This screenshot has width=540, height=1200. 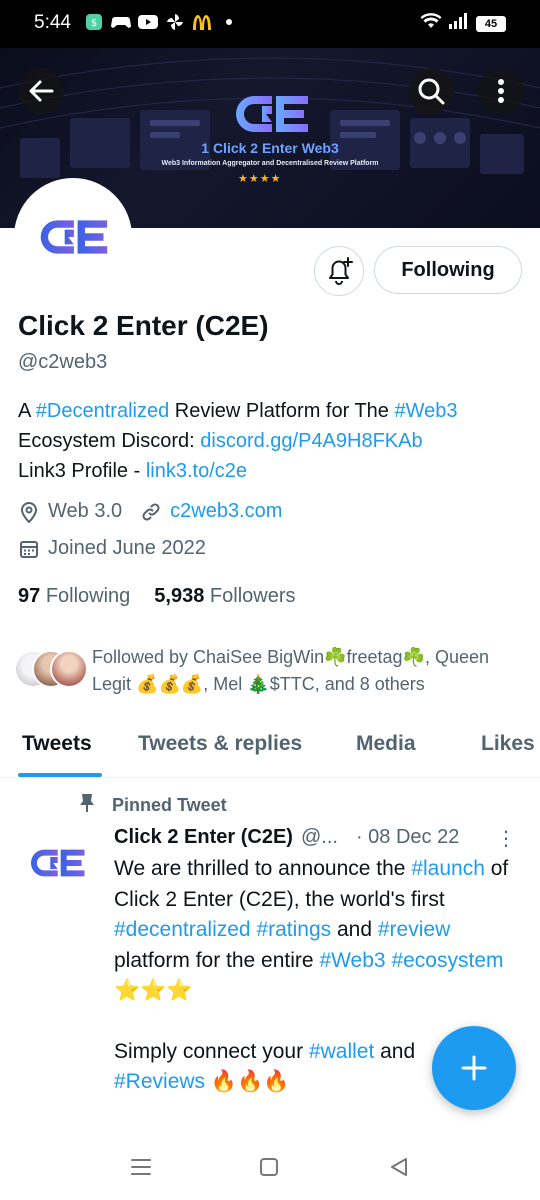 I want to click on location-pin-icon, so click(x=29, y=512).